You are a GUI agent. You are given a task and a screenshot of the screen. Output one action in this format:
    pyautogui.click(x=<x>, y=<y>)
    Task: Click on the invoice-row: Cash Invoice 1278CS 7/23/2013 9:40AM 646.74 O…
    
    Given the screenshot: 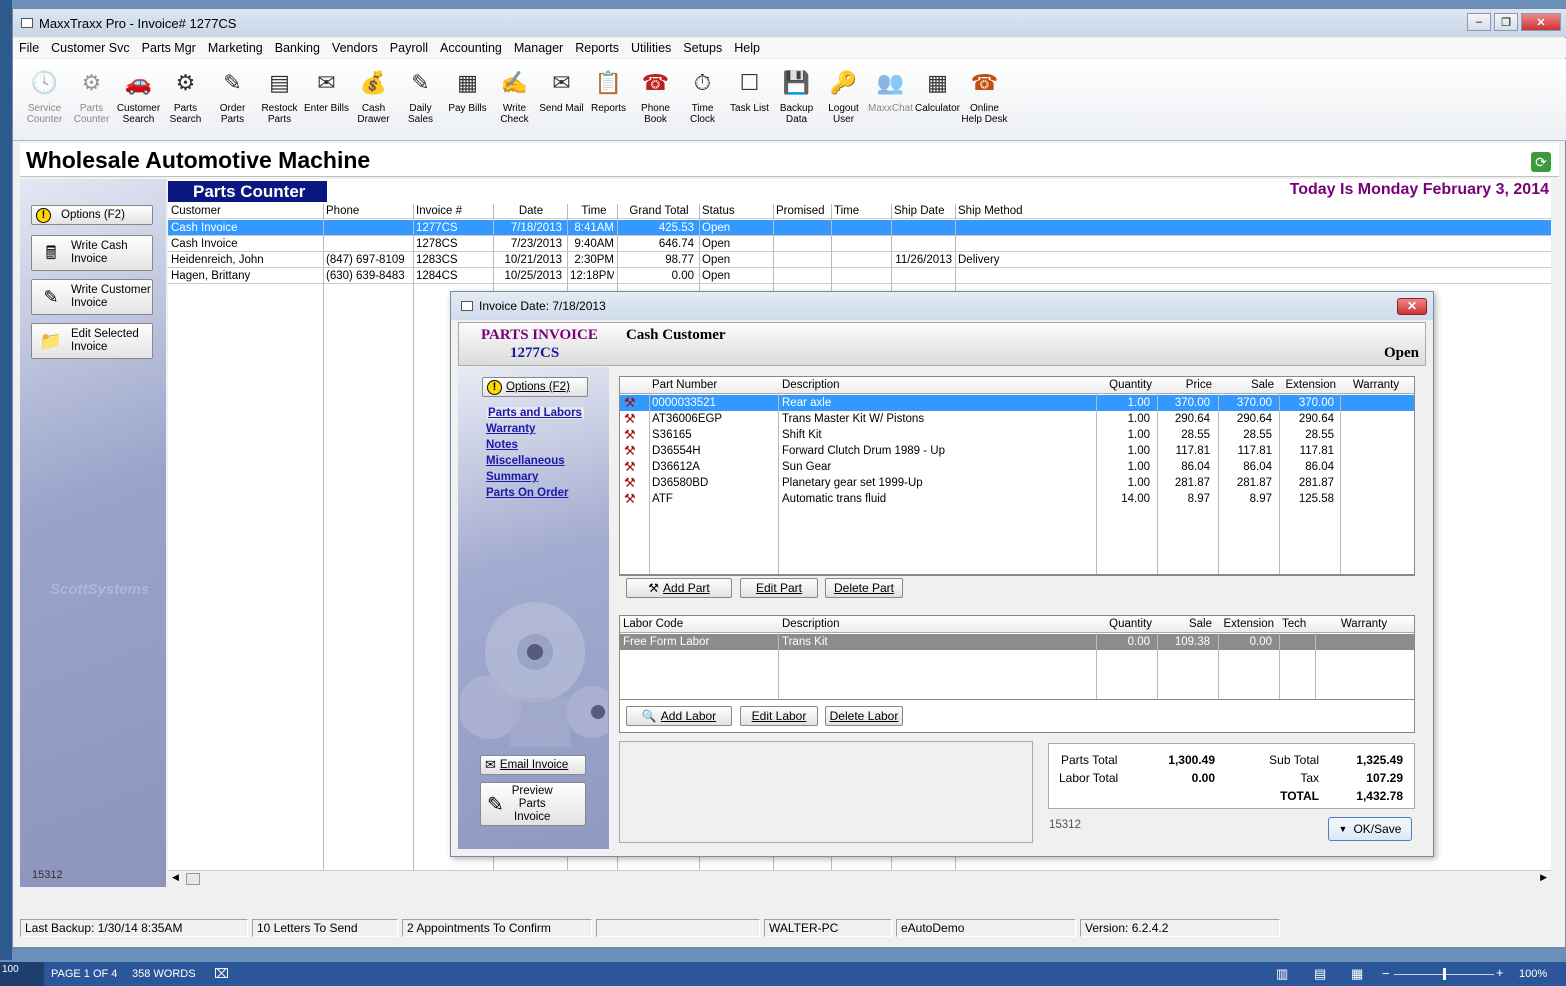 What is the action you would take?
    pyautogui.click(x=859, y=244)
    